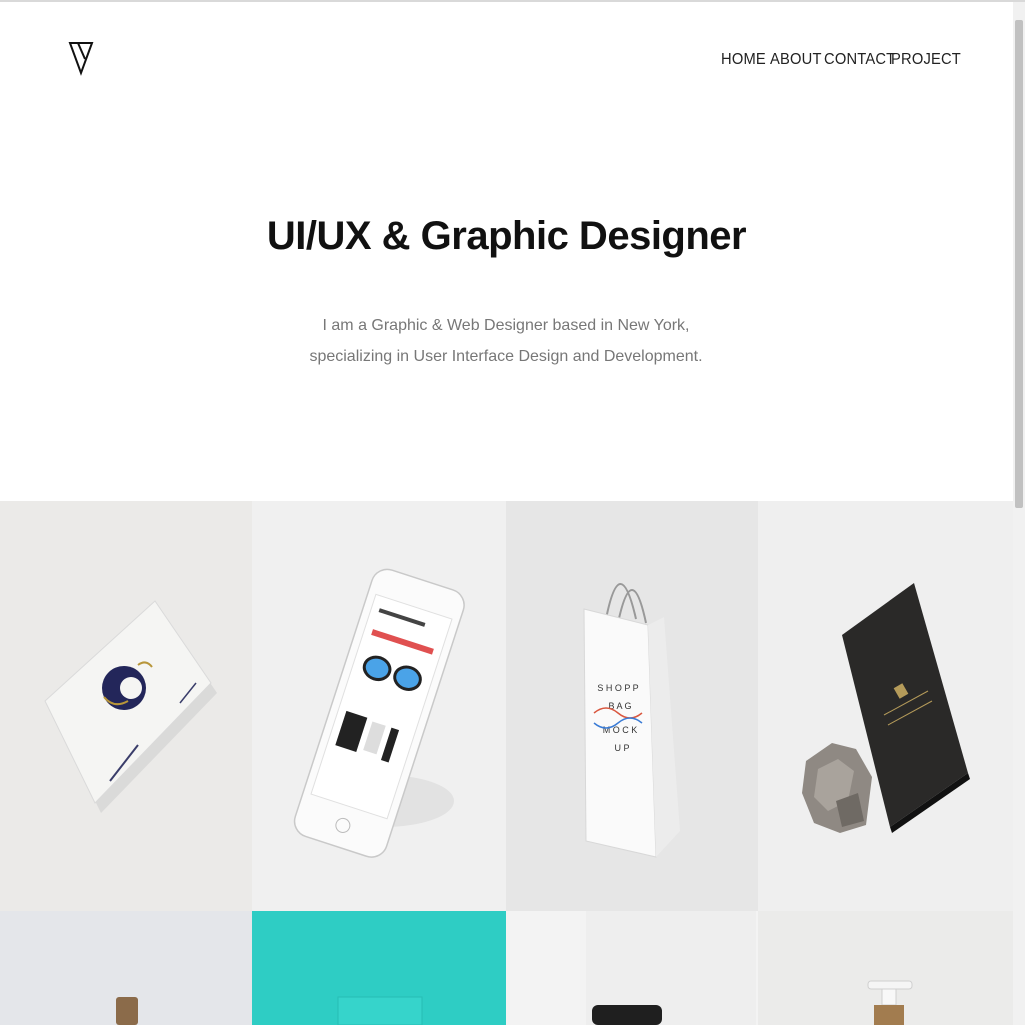 This screenshot has width=1025, height=1025. I want to click on portfolio-item-teal-bag, so click(379, 968).